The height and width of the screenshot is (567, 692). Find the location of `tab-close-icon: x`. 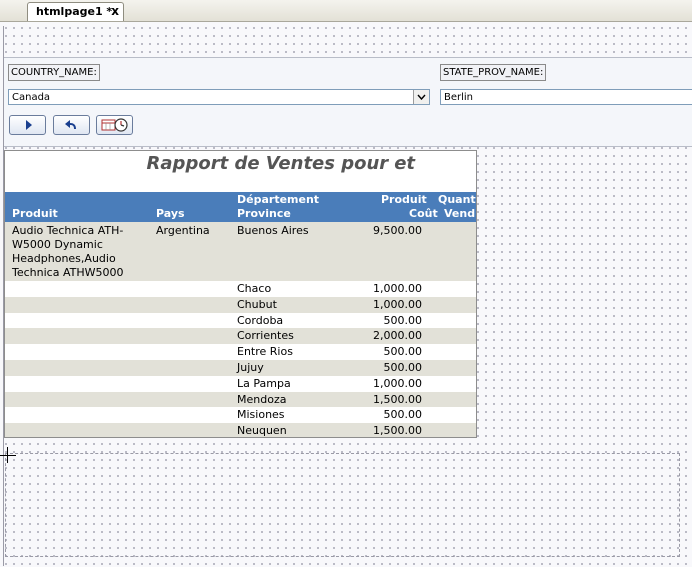

tab-close-icon: x is located at coordinates (115, 11).